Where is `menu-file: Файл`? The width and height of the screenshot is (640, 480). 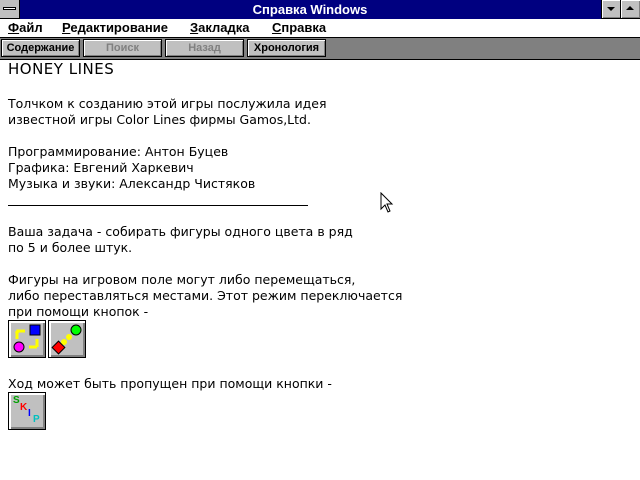
menu-file: Файл is located at coordinates (25, 27).